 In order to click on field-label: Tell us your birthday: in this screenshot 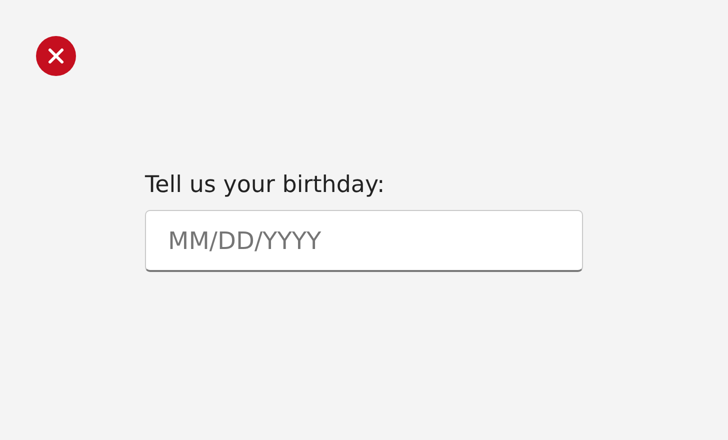, I will do `click(265, 185)`.